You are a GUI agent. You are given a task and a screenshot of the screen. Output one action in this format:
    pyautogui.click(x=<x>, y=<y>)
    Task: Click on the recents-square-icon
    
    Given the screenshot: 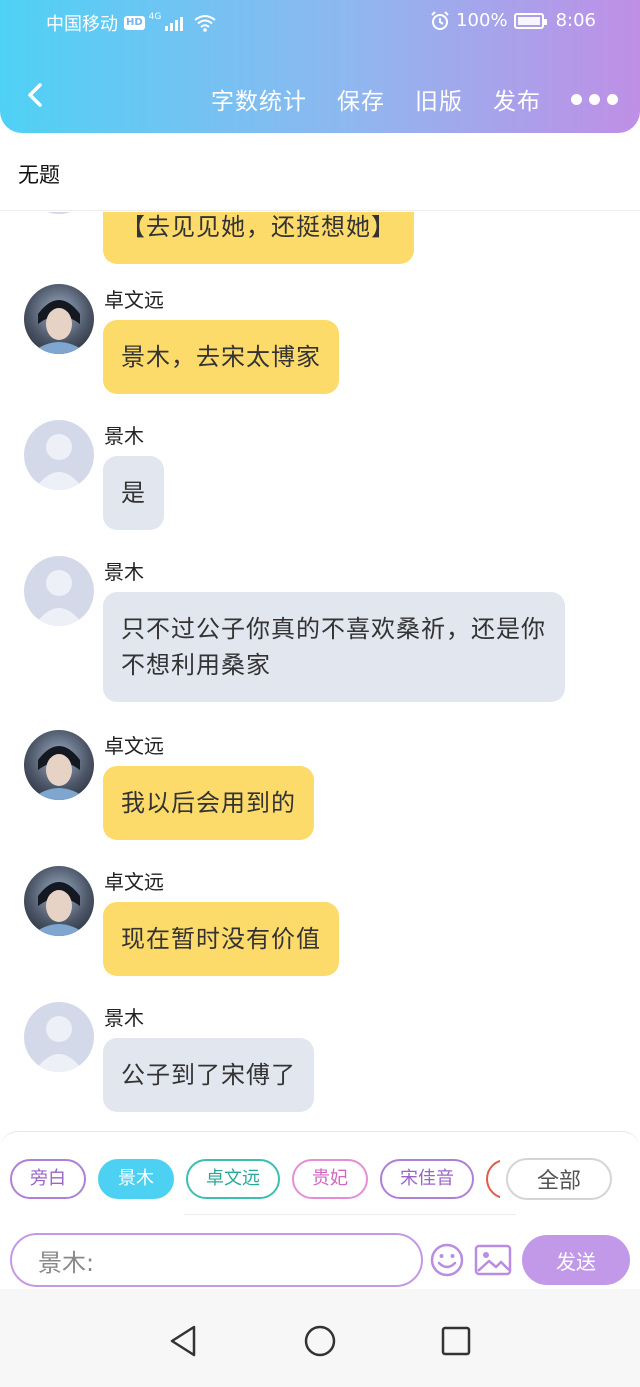 What is the action you would take?
    pyautogui.click(x=456, y=1341)
    